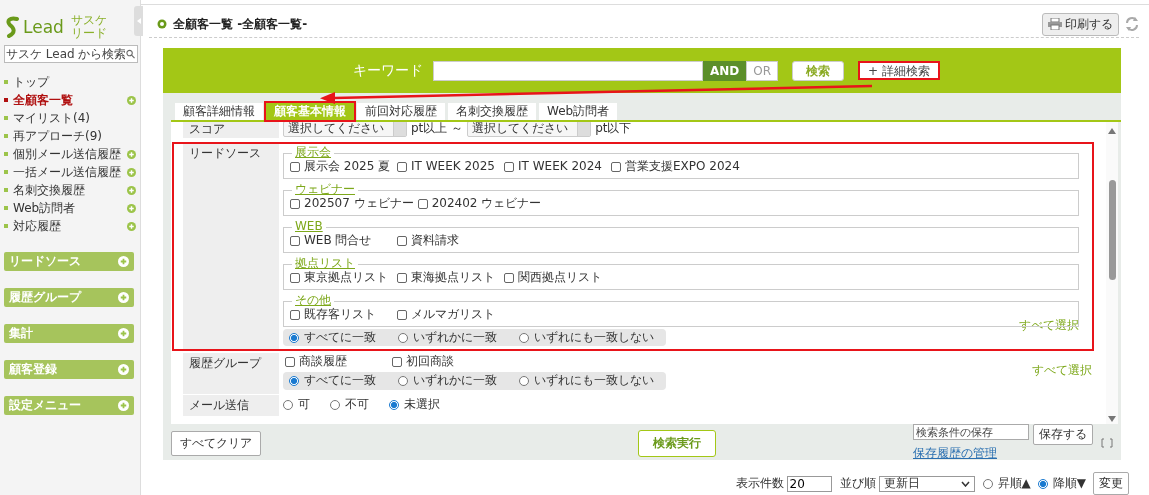 The image size is (1149, 495). What do you see at coordinates (388, 70) in the screenshot?
I see `keyword-label: キーワード` at bounding box center [388, 70].